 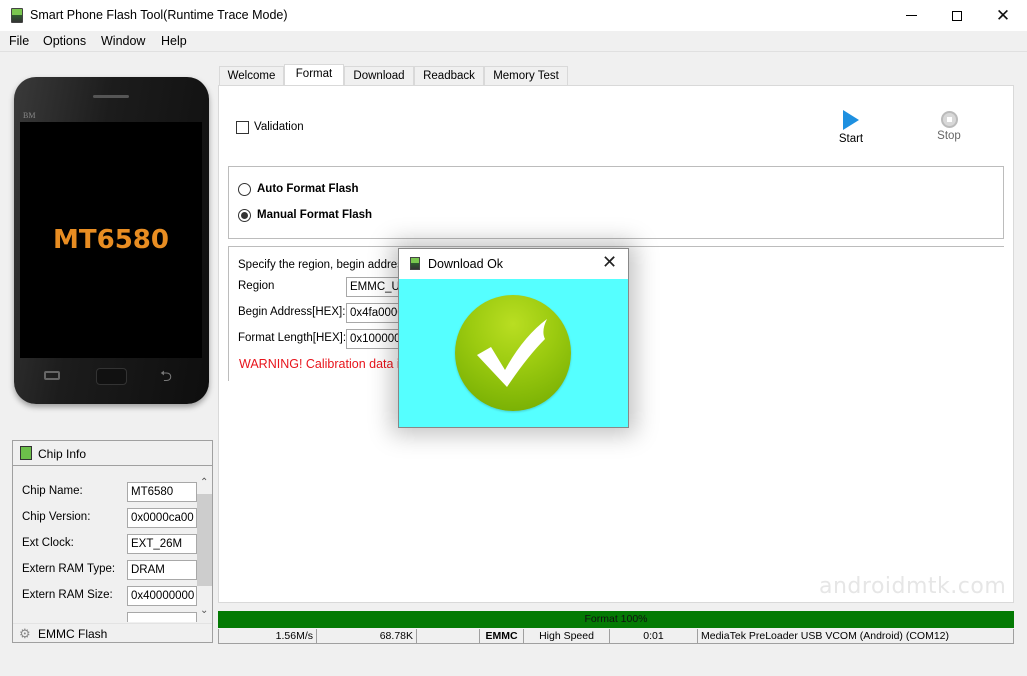 What do you see at coordinates (654, 636) in the screenshot?
I see `status-time: 0:01` at bounding box center [654, 636].